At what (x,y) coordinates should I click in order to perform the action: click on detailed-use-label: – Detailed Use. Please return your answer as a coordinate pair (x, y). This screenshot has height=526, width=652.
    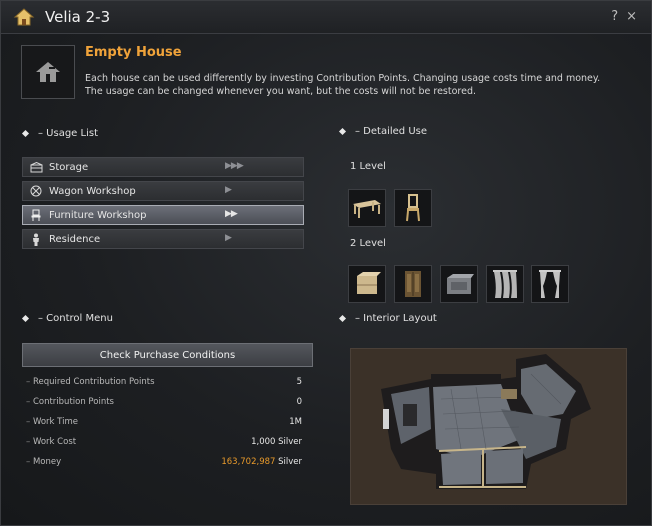
    Looking at the image, I should click on (382, 131).